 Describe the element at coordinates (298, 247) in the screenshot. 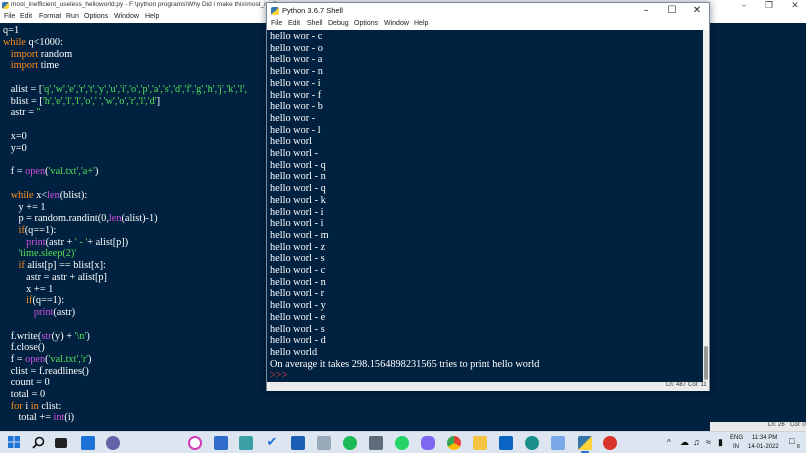

I see `shell-output-line: hello worl - z` at that location.